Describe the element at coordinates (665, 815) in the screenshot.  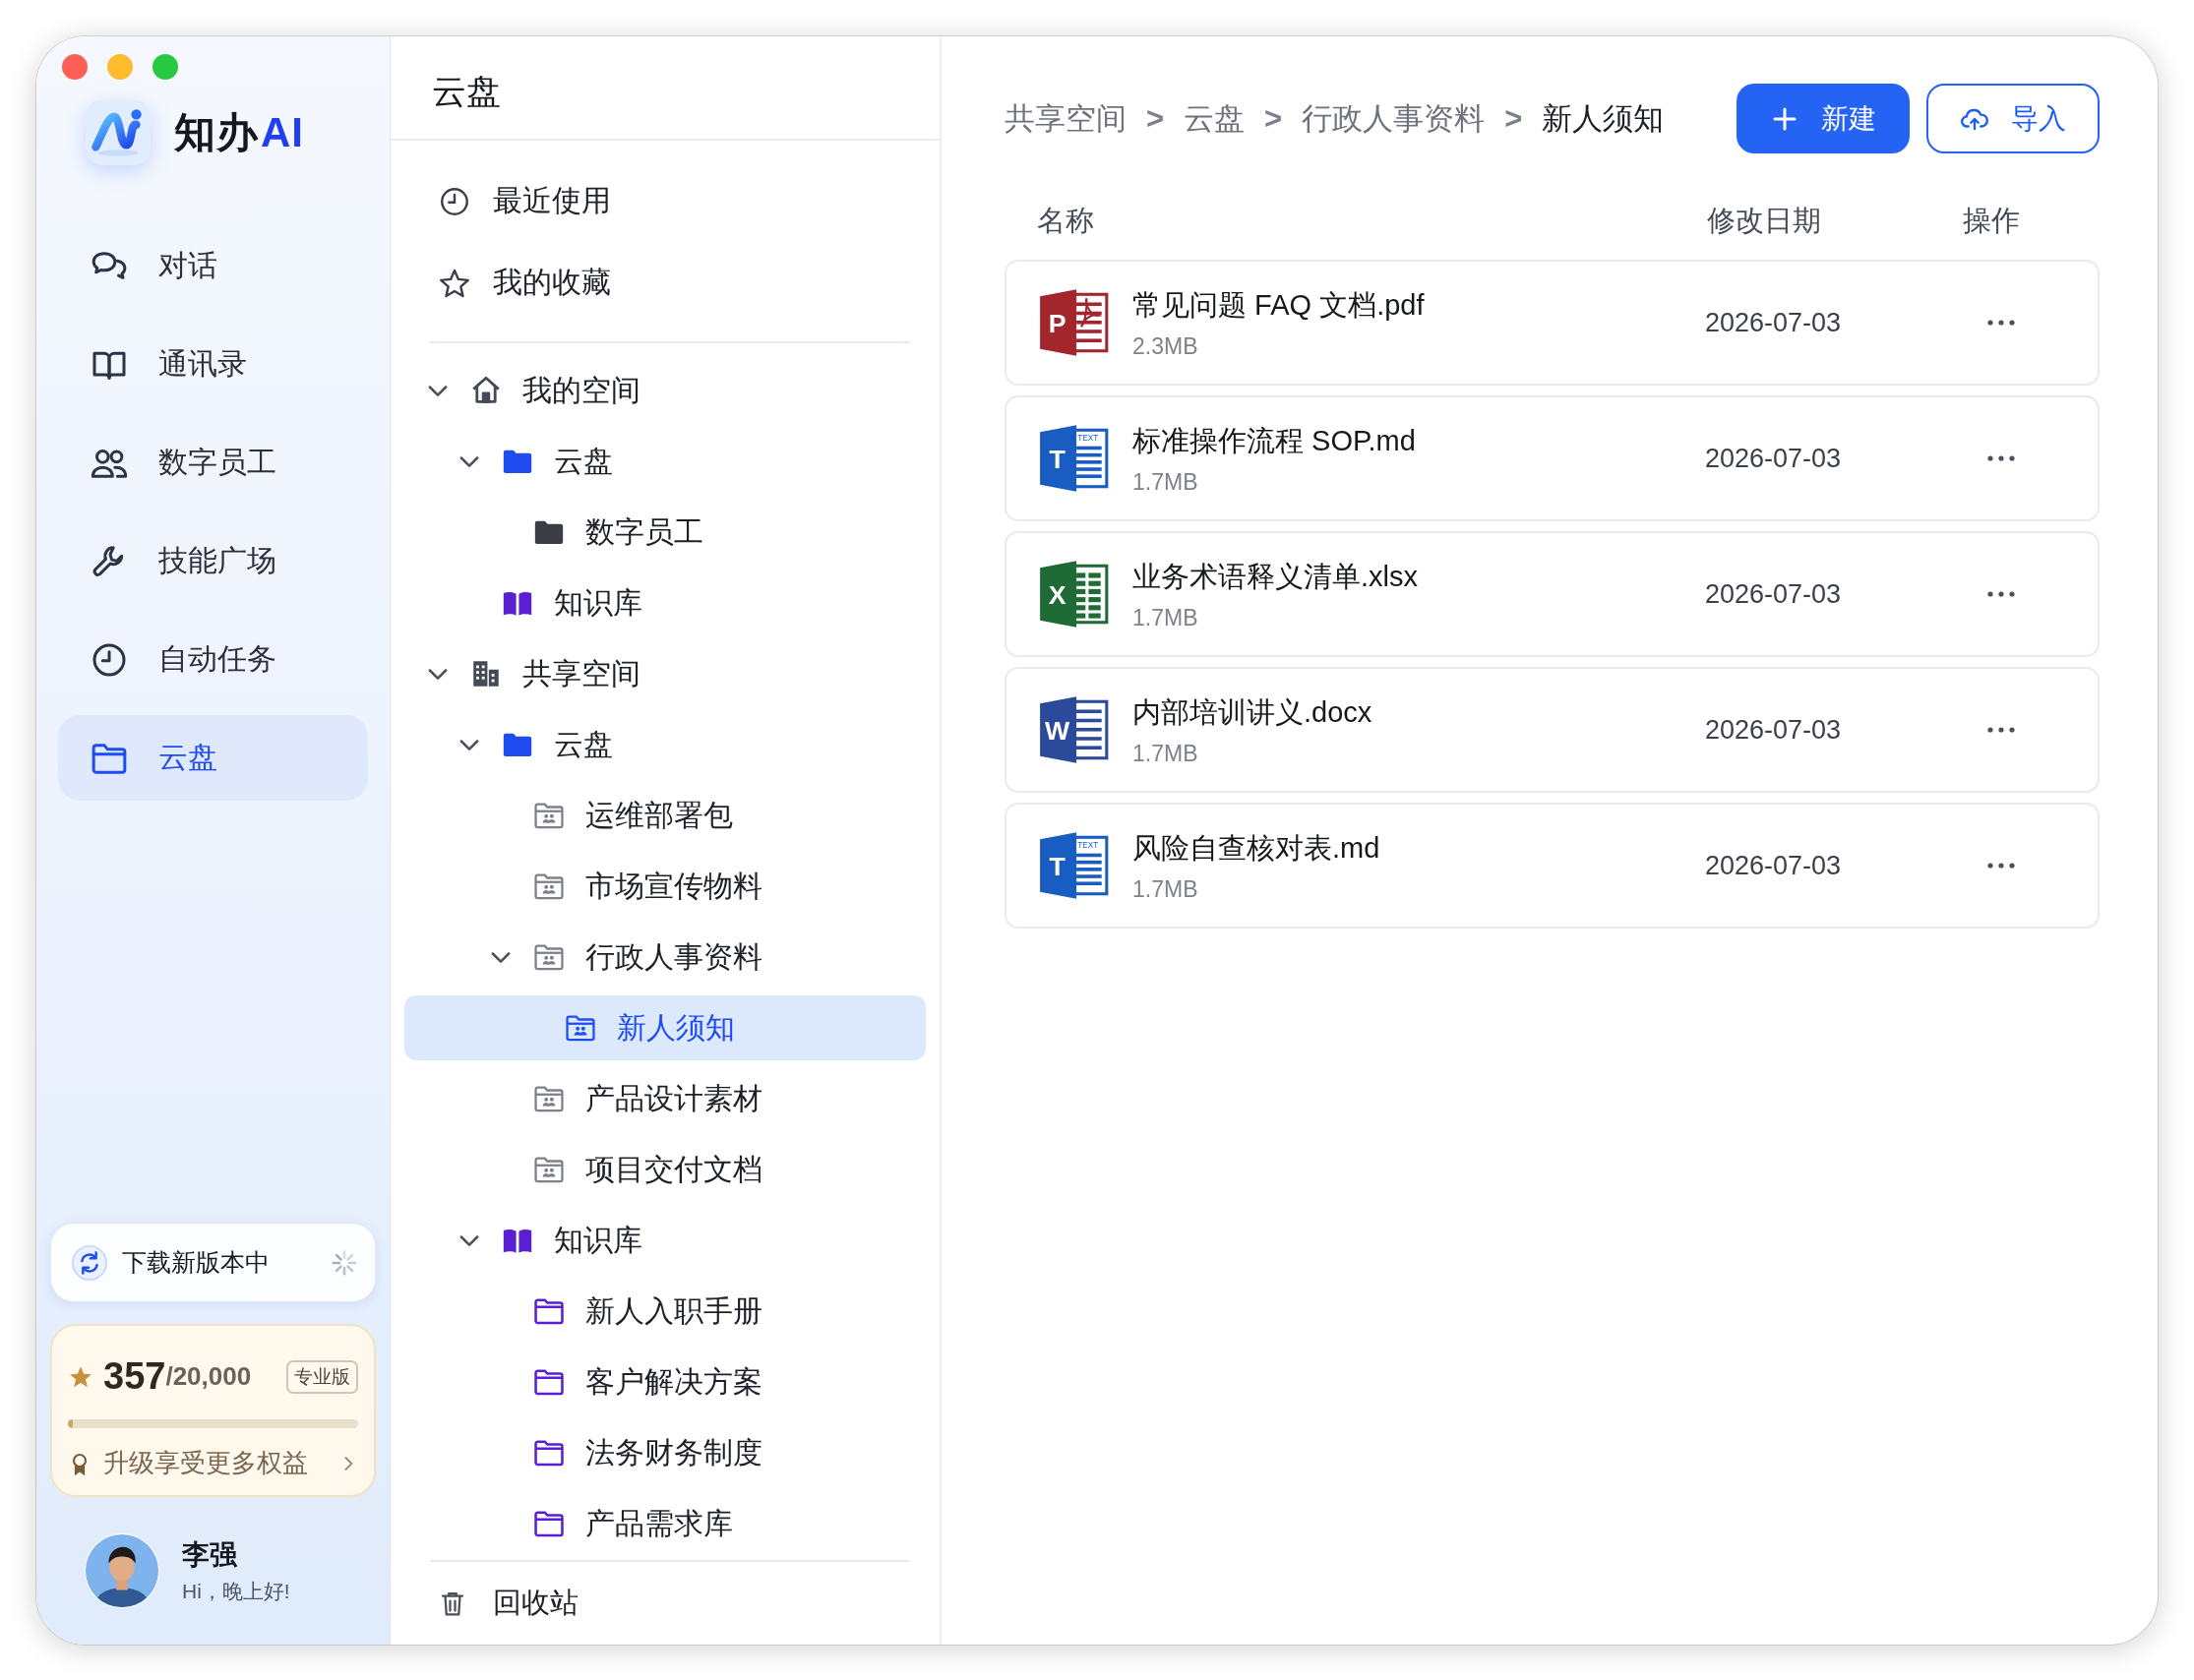
I see `tree-item: 运维部署包` at that location.